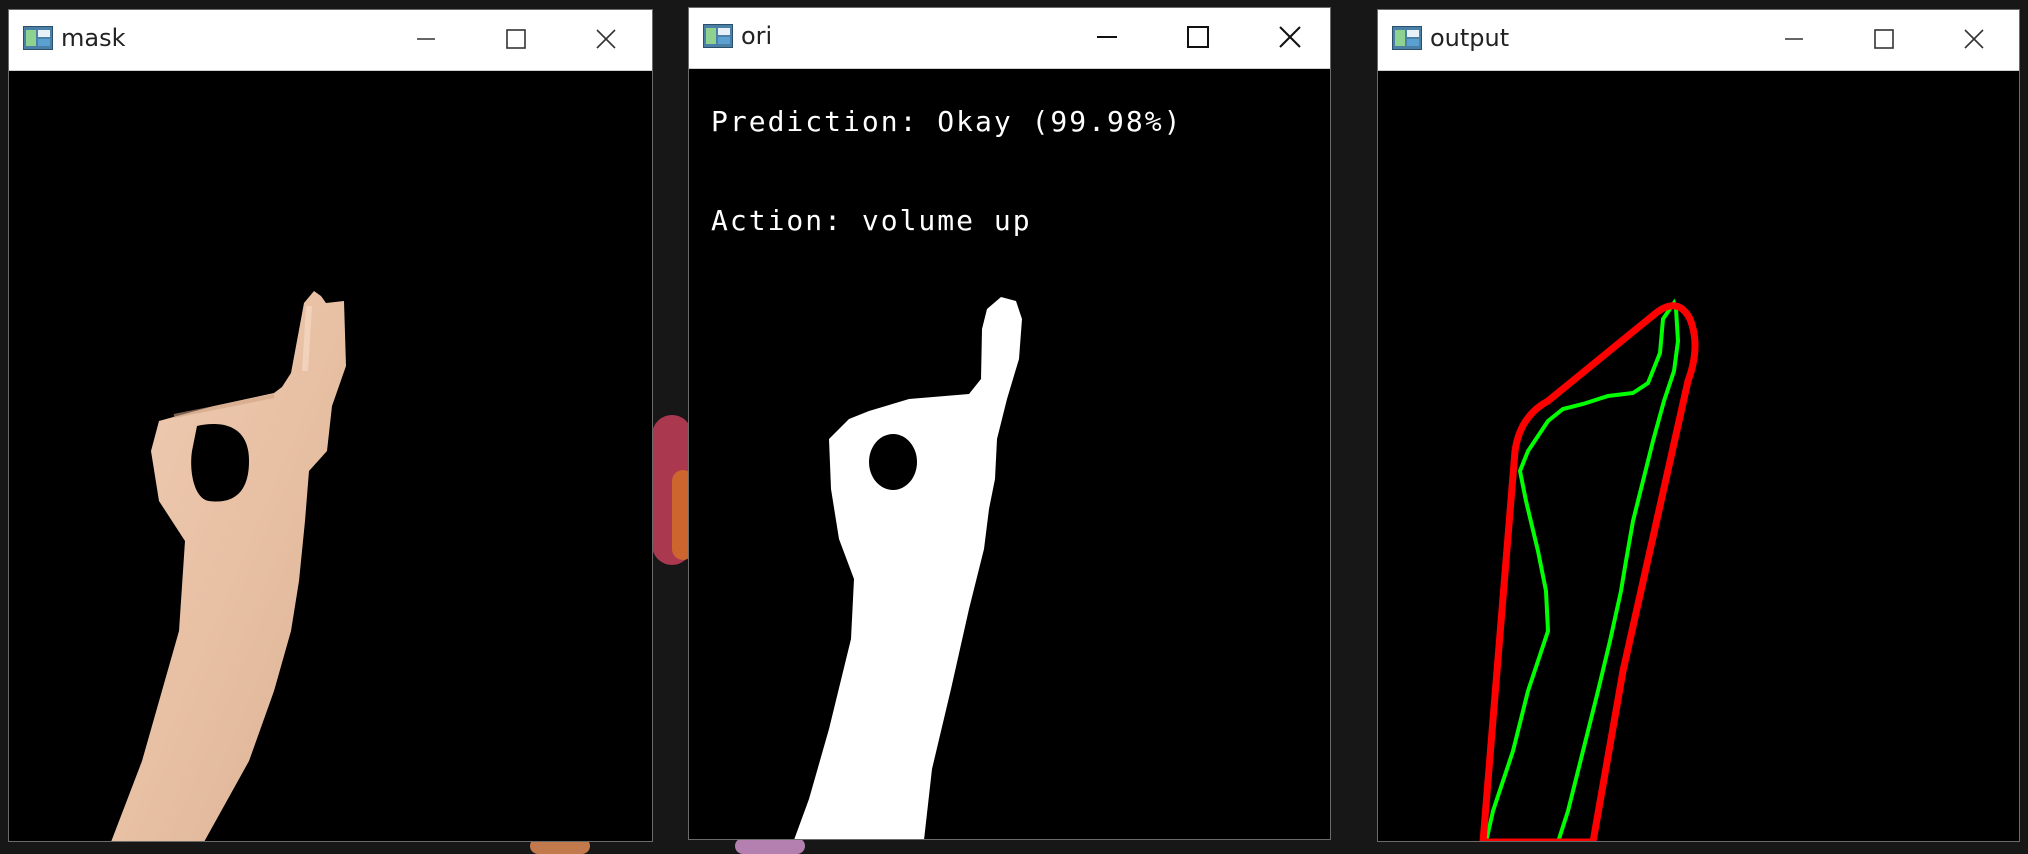 The height and width of the screenshot is (854, 2028). I want to click on window-title: output, so click(1470, 38).